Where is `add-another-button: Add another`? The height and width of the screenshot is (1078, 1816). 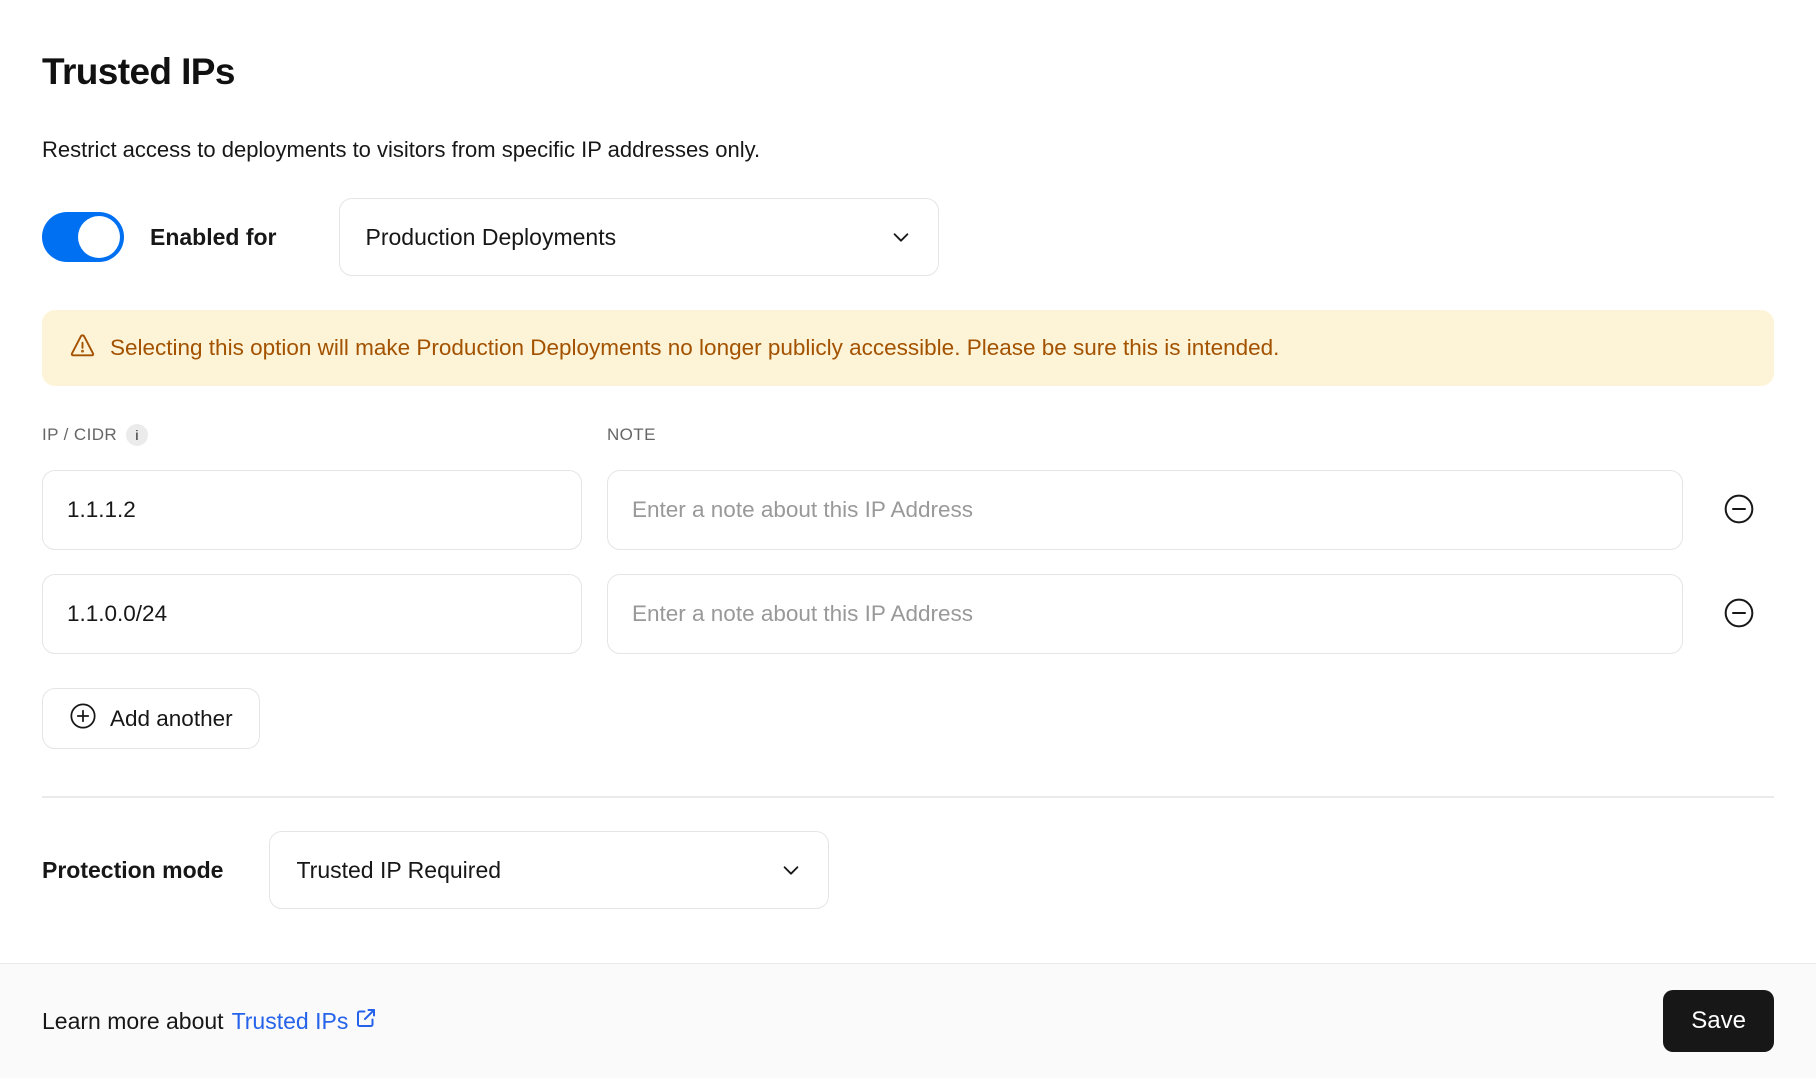
add-another-button: Add another is located at coordinates (151, 718).